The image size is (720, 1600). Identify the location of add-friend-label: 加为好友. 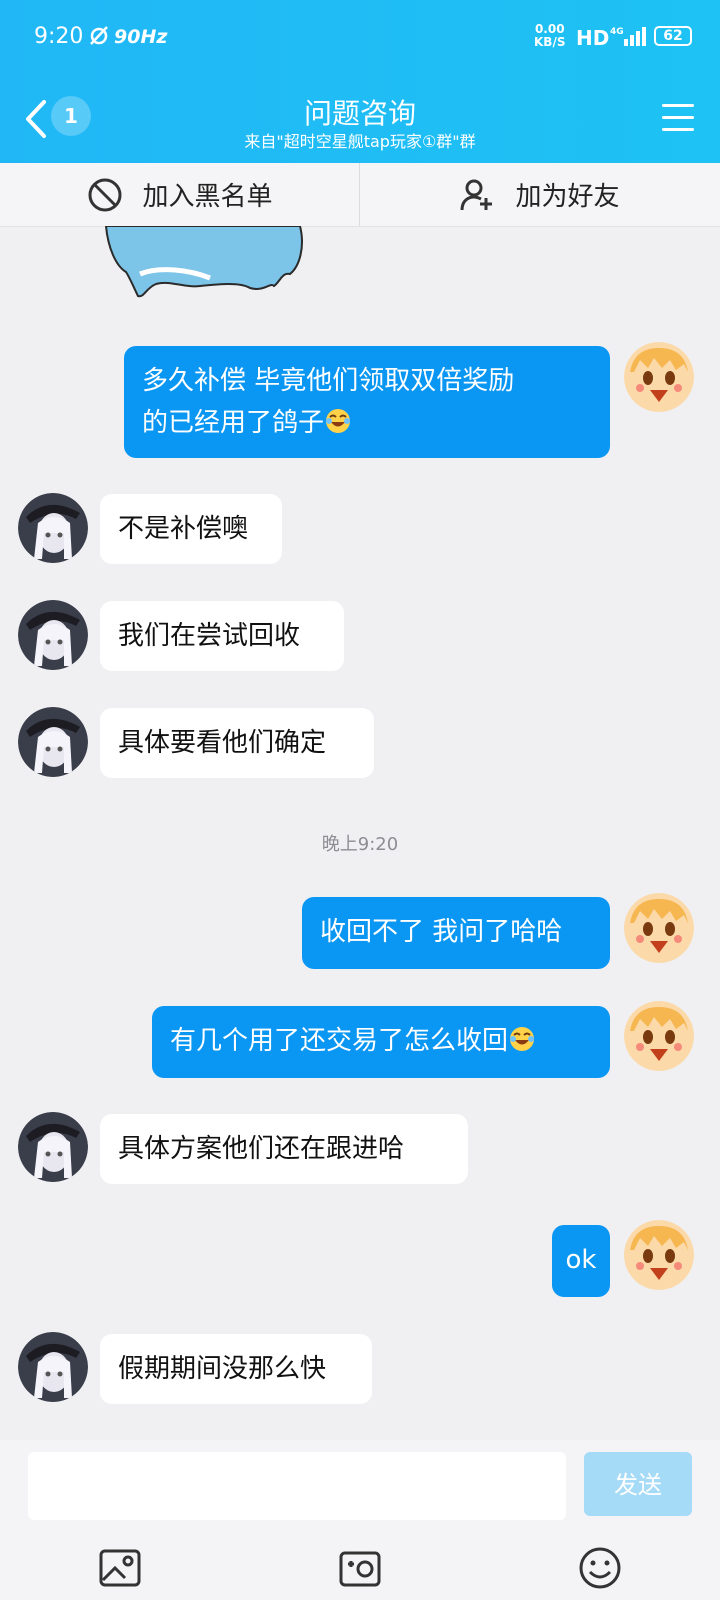
(567, 197).